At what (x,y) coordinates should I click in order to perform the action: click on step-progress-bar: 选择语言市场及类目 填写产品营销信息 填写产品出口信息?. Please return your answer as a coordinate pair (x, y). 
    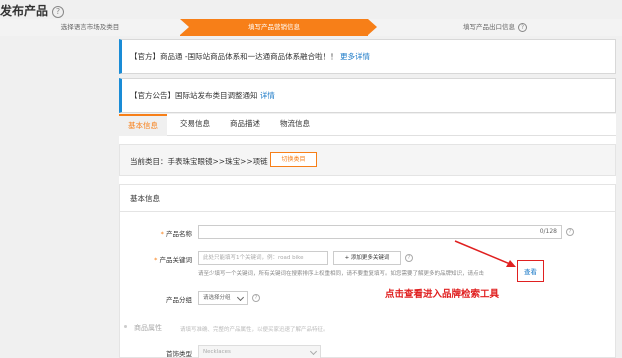
    Looking at the image, I should click on (311, 27).